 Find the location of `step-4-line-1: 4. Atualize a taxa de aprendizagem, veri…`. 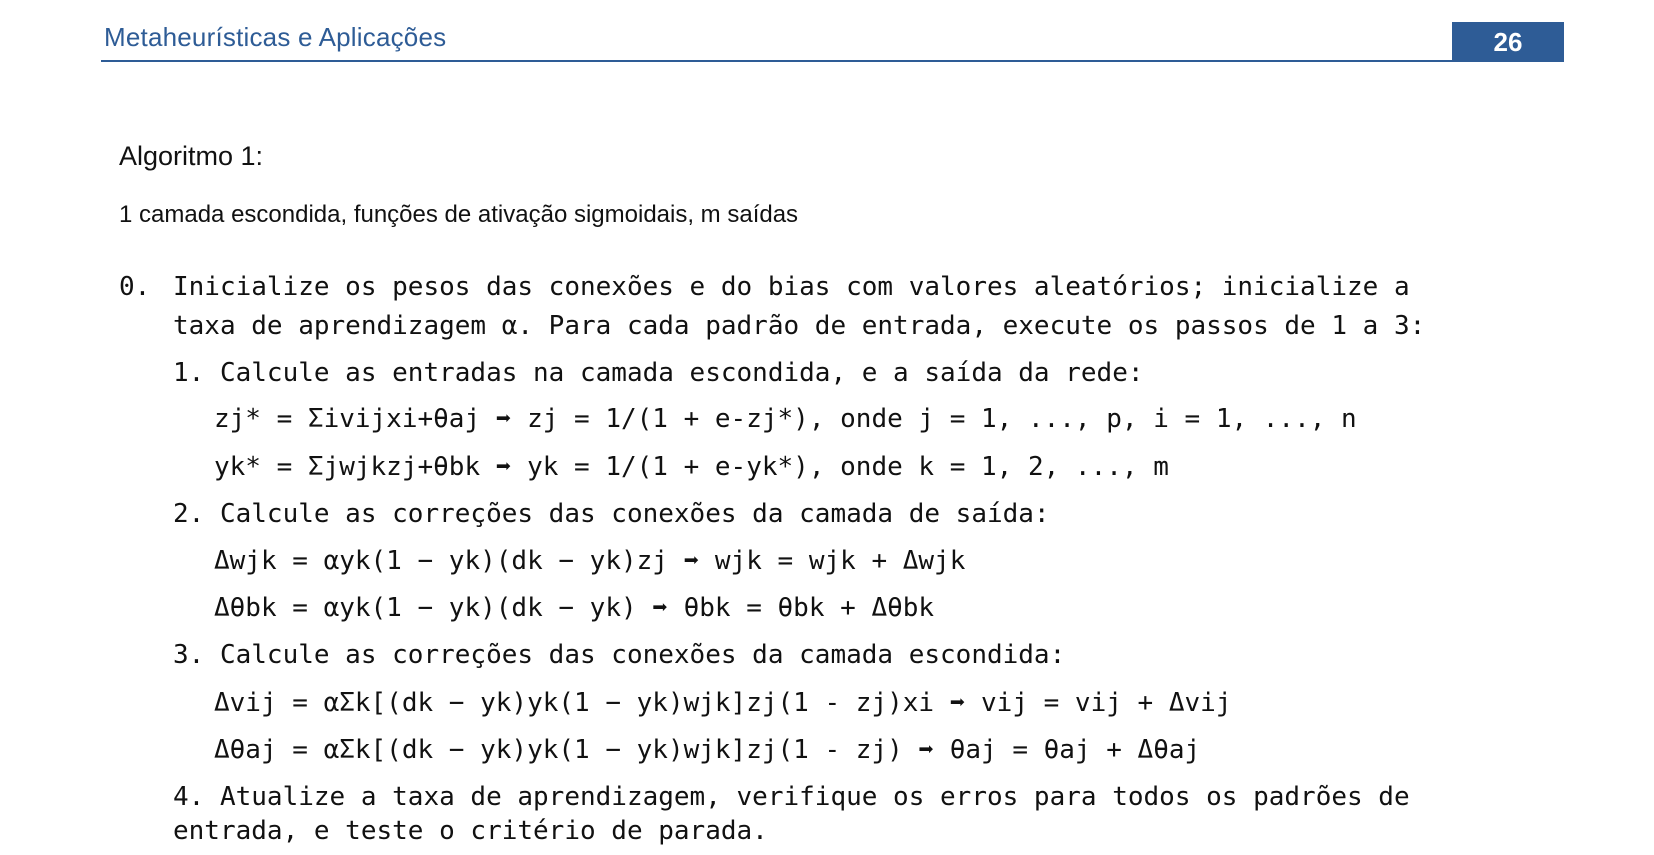

step-4-line-1: 4. Atualize a taxa de aprendizagem, veri… is located at coordinates (791, 797).